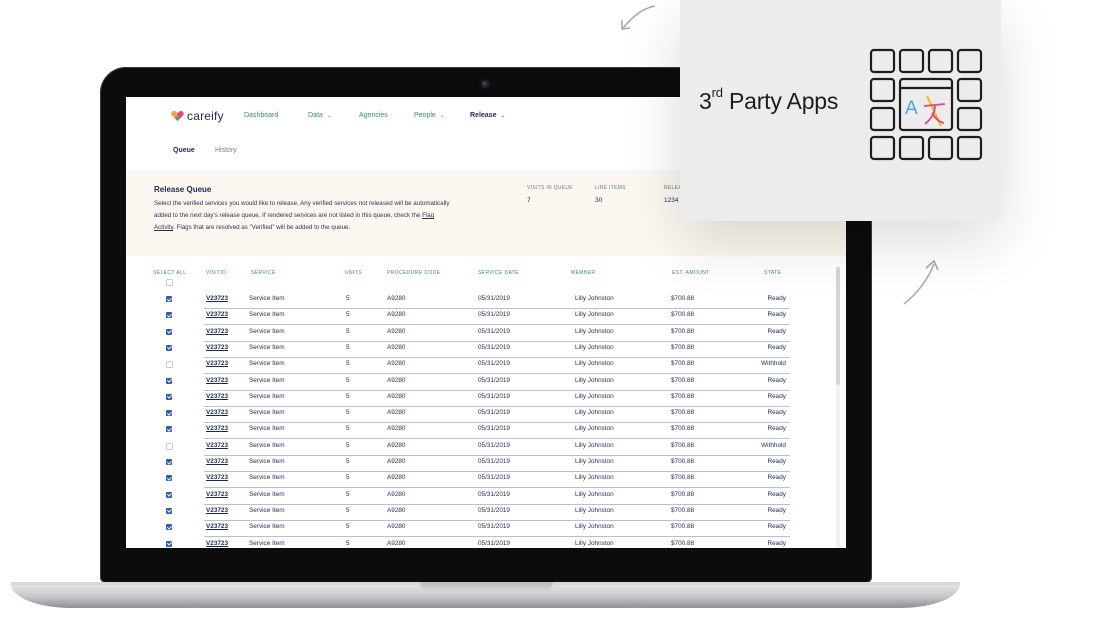  I want to click on select-all-checkbox, so click(169, 282).